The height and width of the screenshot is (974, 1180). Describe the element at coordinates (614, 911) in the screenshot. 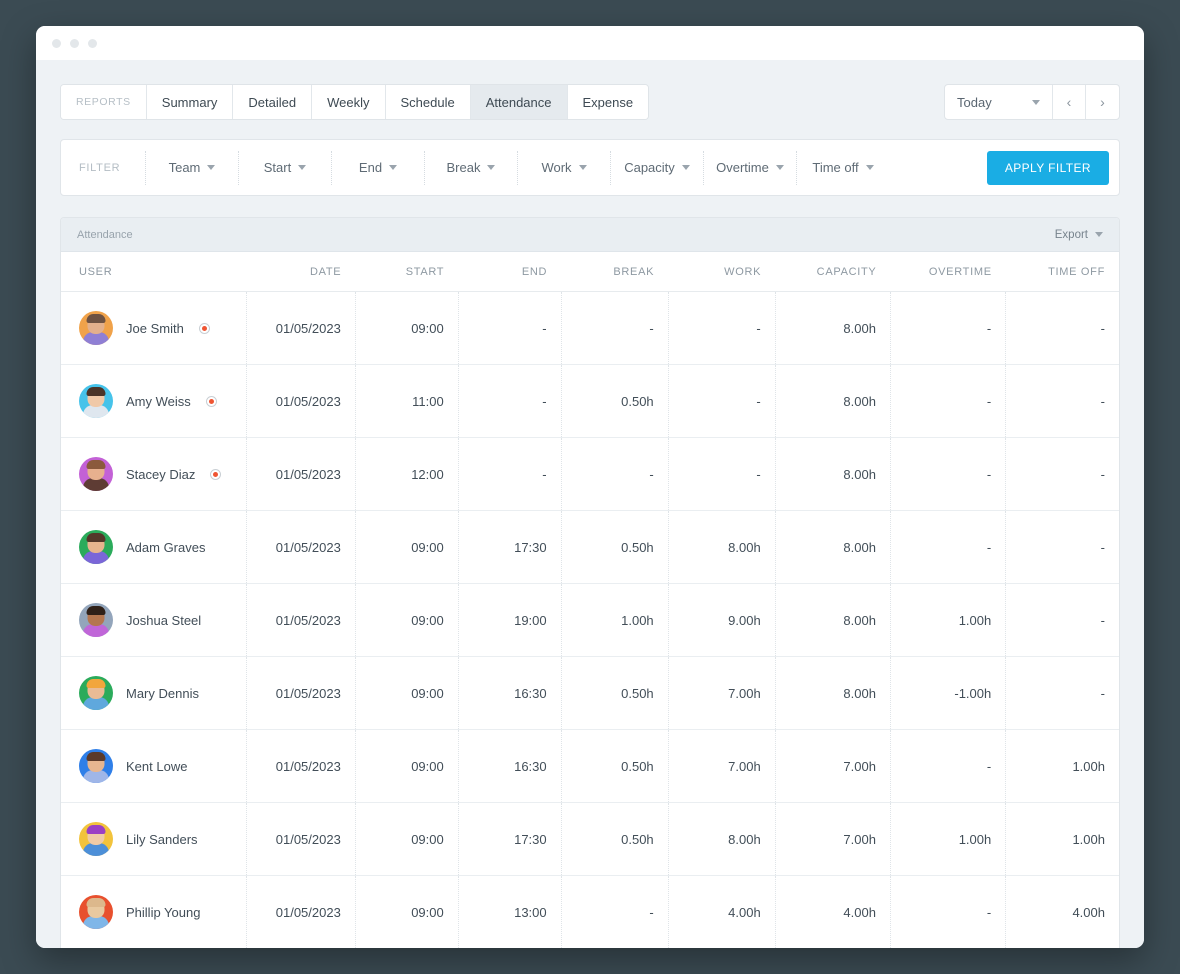

I see `cell-break: -` at that location.